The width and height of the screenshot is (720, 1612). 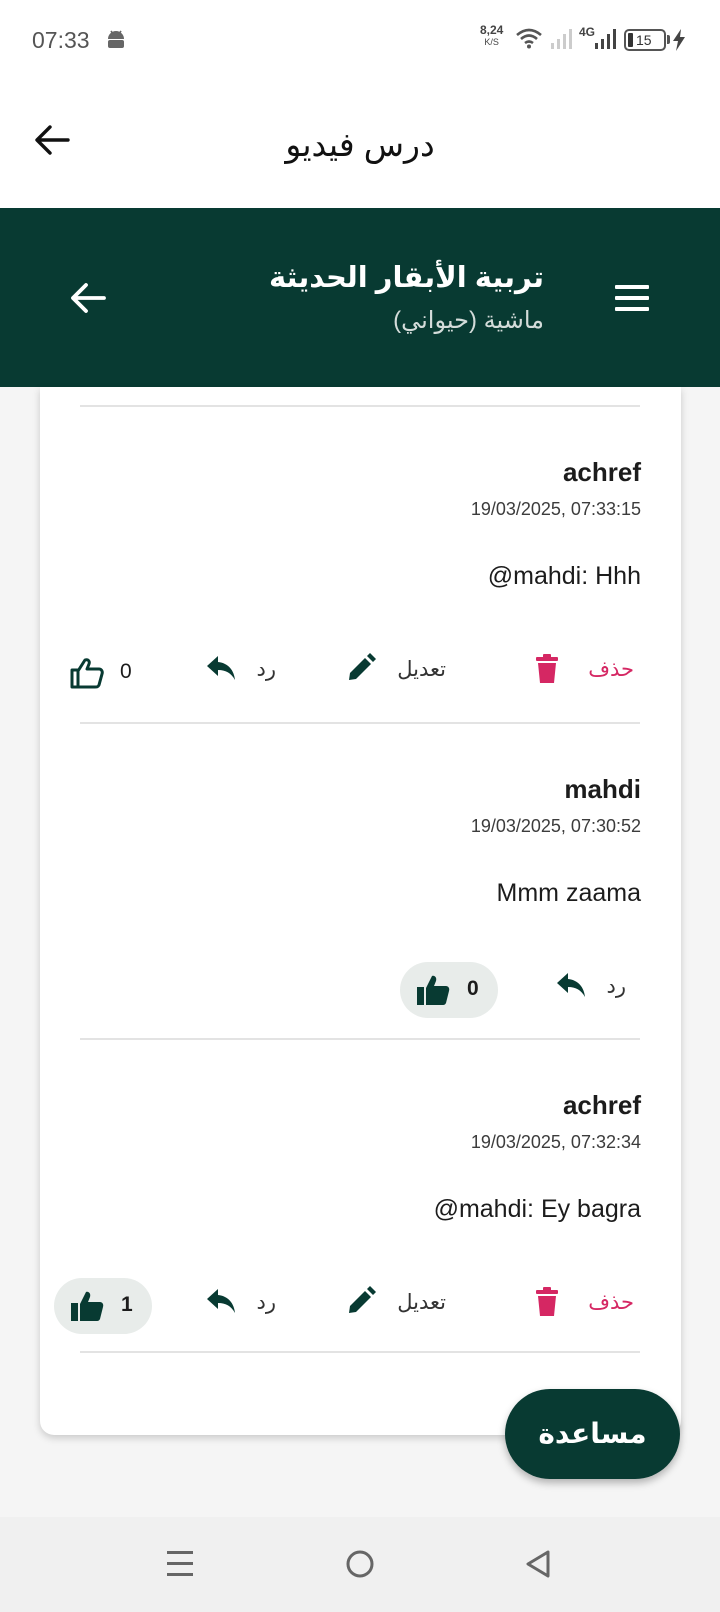 What do you see at coordinates (668, 39) in the screenshot?
I see `battery-tip` at bounding box center [668, 39].